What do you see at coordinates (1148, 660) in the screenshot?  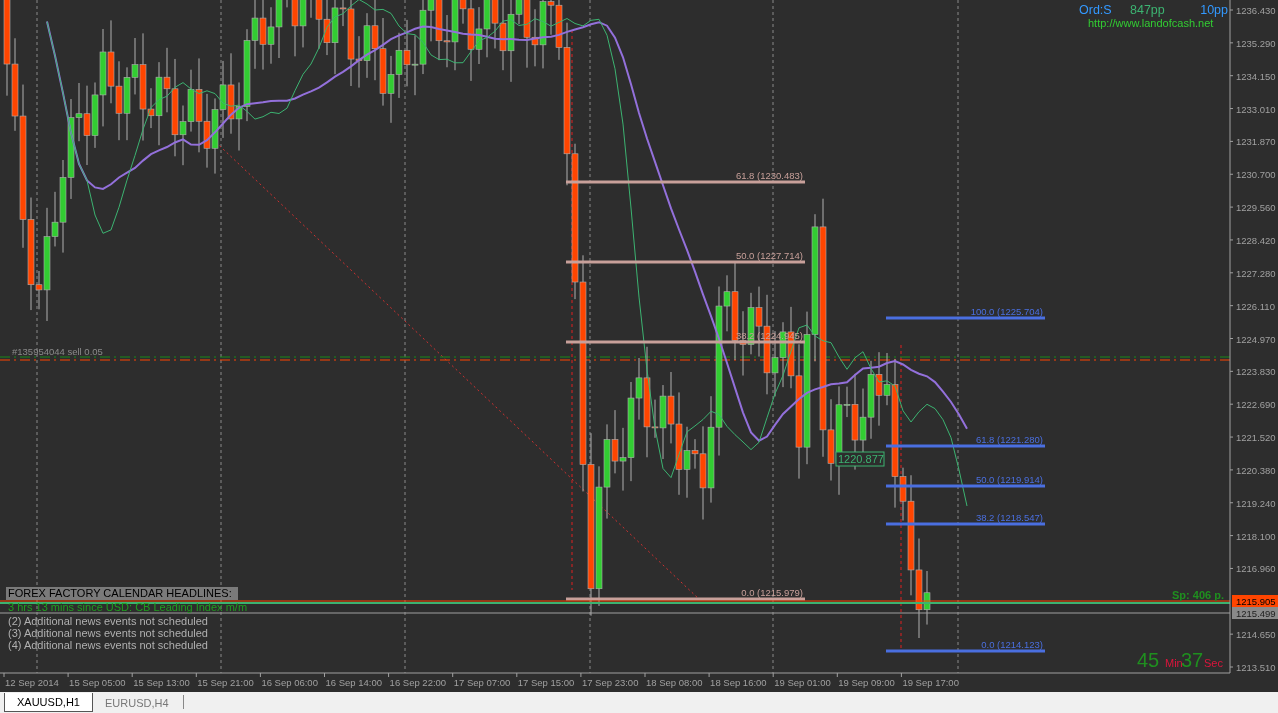 I see `timer-minutes: 45` at bounding box center [1148, 660].